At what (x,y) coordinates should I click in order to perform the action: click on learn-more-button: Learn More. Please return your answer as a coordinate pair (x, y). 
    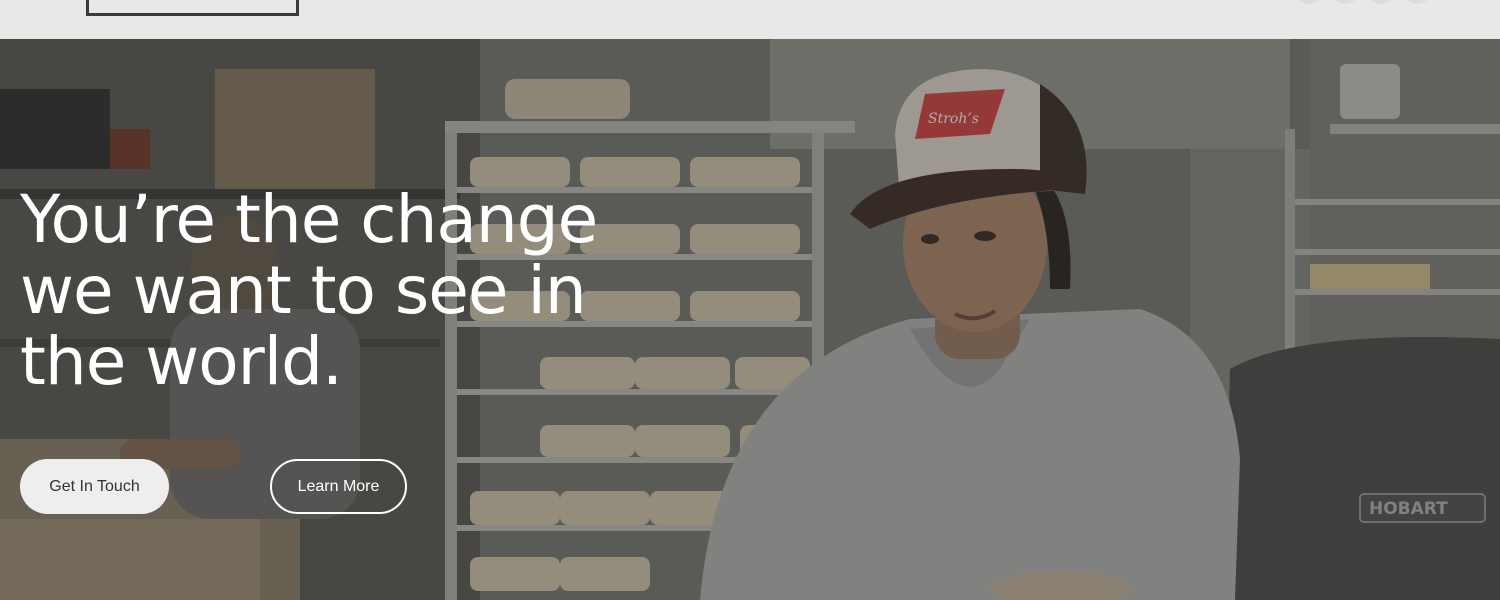
    Looking at the image, I should click on (338, 486).